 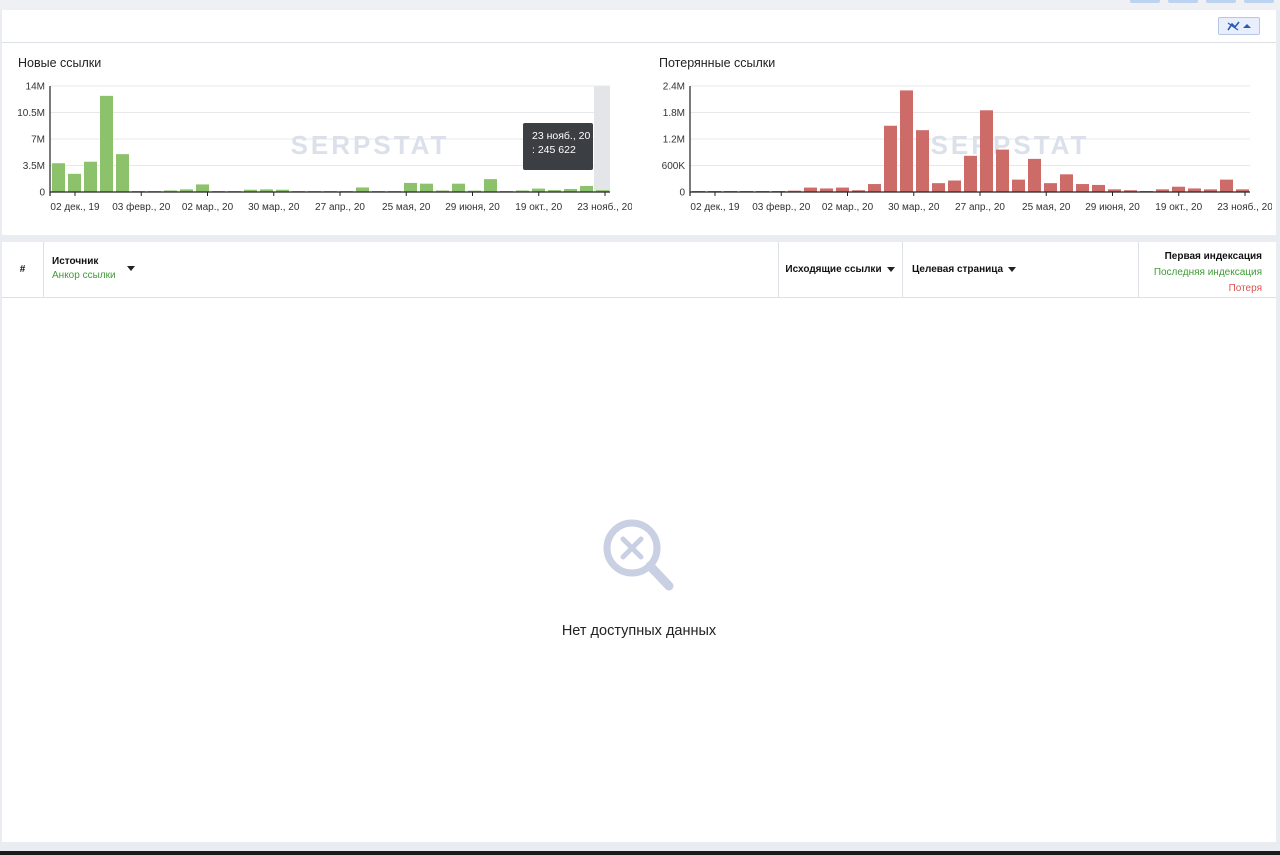 I want to click on no-results-search-icon, so click(x=638, y=555).